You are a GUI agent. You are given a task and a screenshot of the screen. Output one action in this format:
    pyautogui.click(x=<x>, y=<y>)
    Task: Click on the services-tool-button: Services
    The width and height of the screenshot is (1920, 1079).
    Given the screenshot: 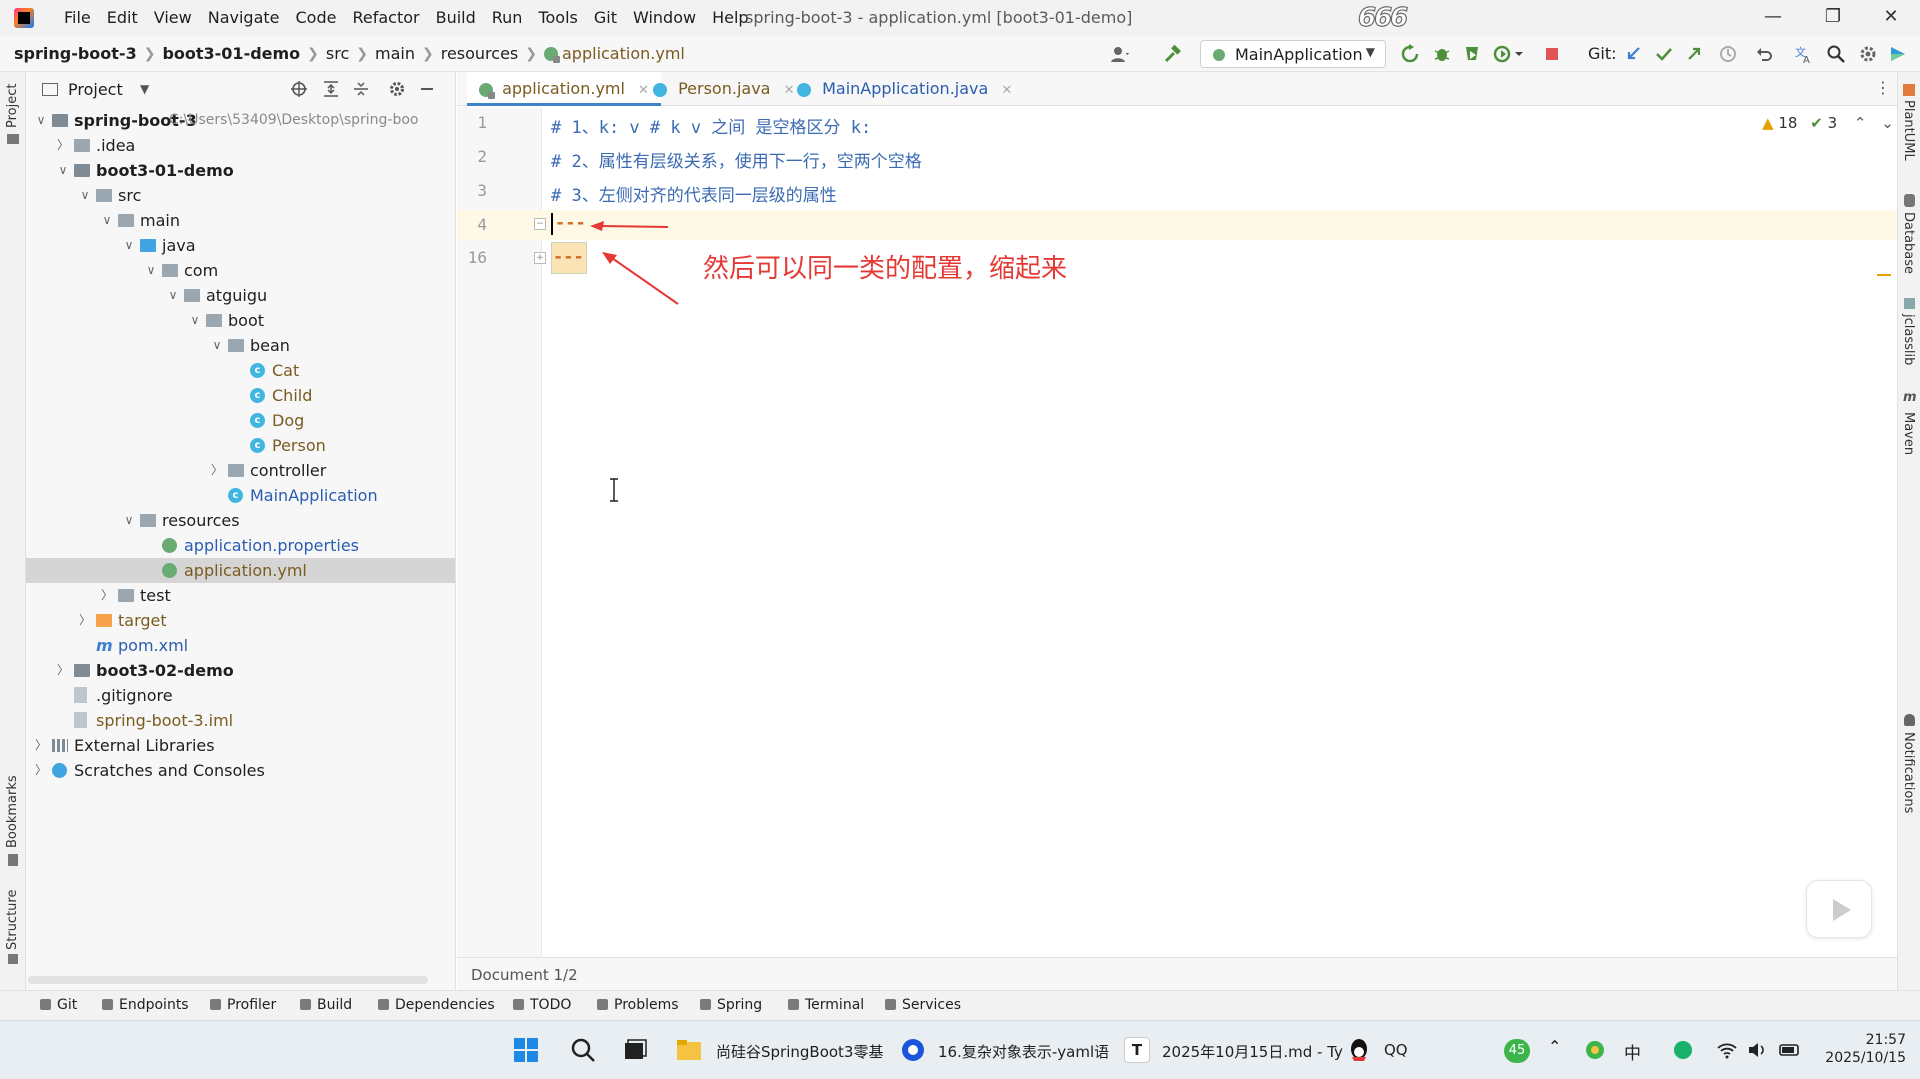 What is the action you would take?
    pyautogui.click(x=923, y=1005)
    